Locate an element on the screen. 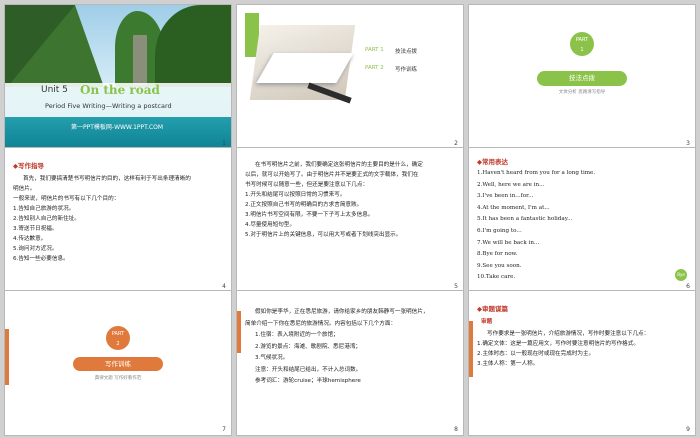  line: 写作要求是一张明信片，介绍旅游情况，写作时要注意以下几点： is located at coordinates (568, 334).